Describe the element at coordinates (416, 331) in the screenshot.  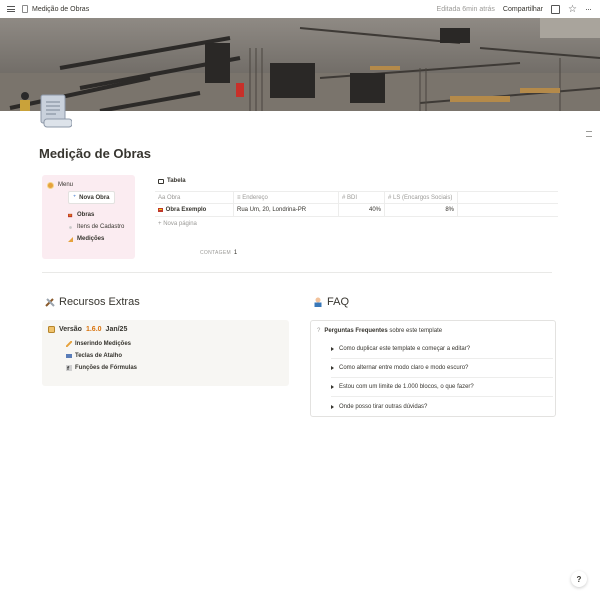
I see `faq-intro-rest: sobre este template` at that location.